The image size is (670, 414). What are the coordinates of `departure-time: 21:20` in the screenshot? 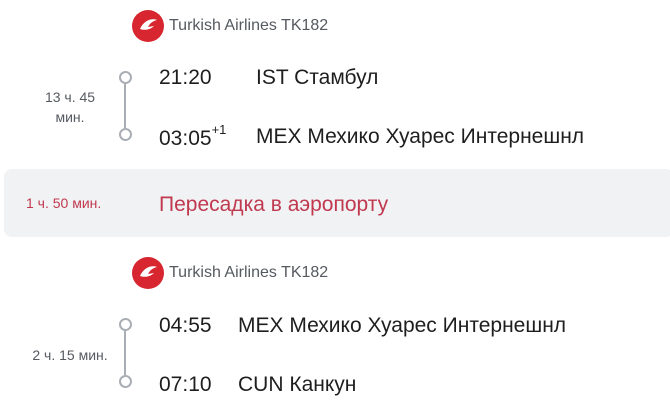 It's located at (185, 77).